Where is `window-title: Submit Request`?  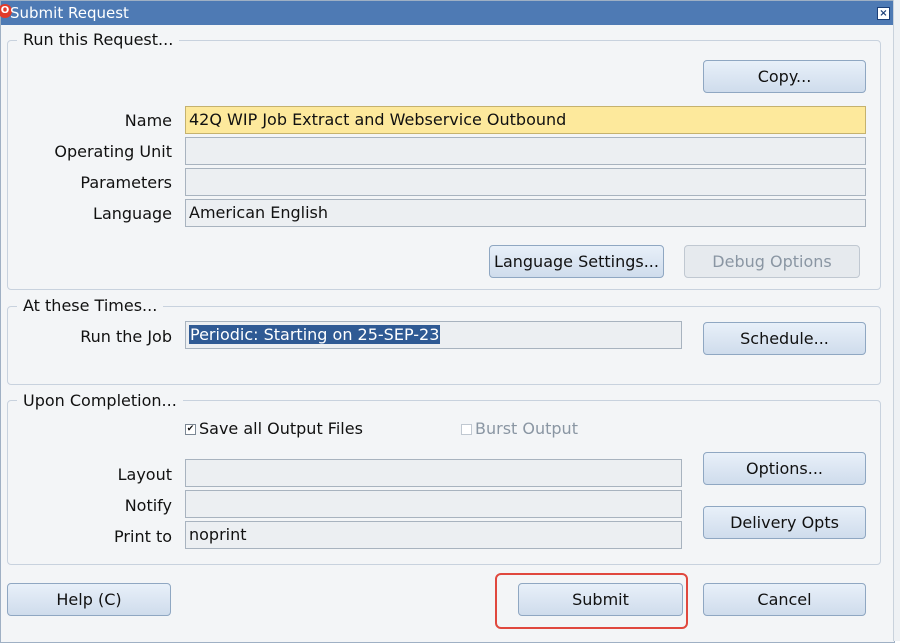
window-title: Submit Request is located at coordinates (69, 13).